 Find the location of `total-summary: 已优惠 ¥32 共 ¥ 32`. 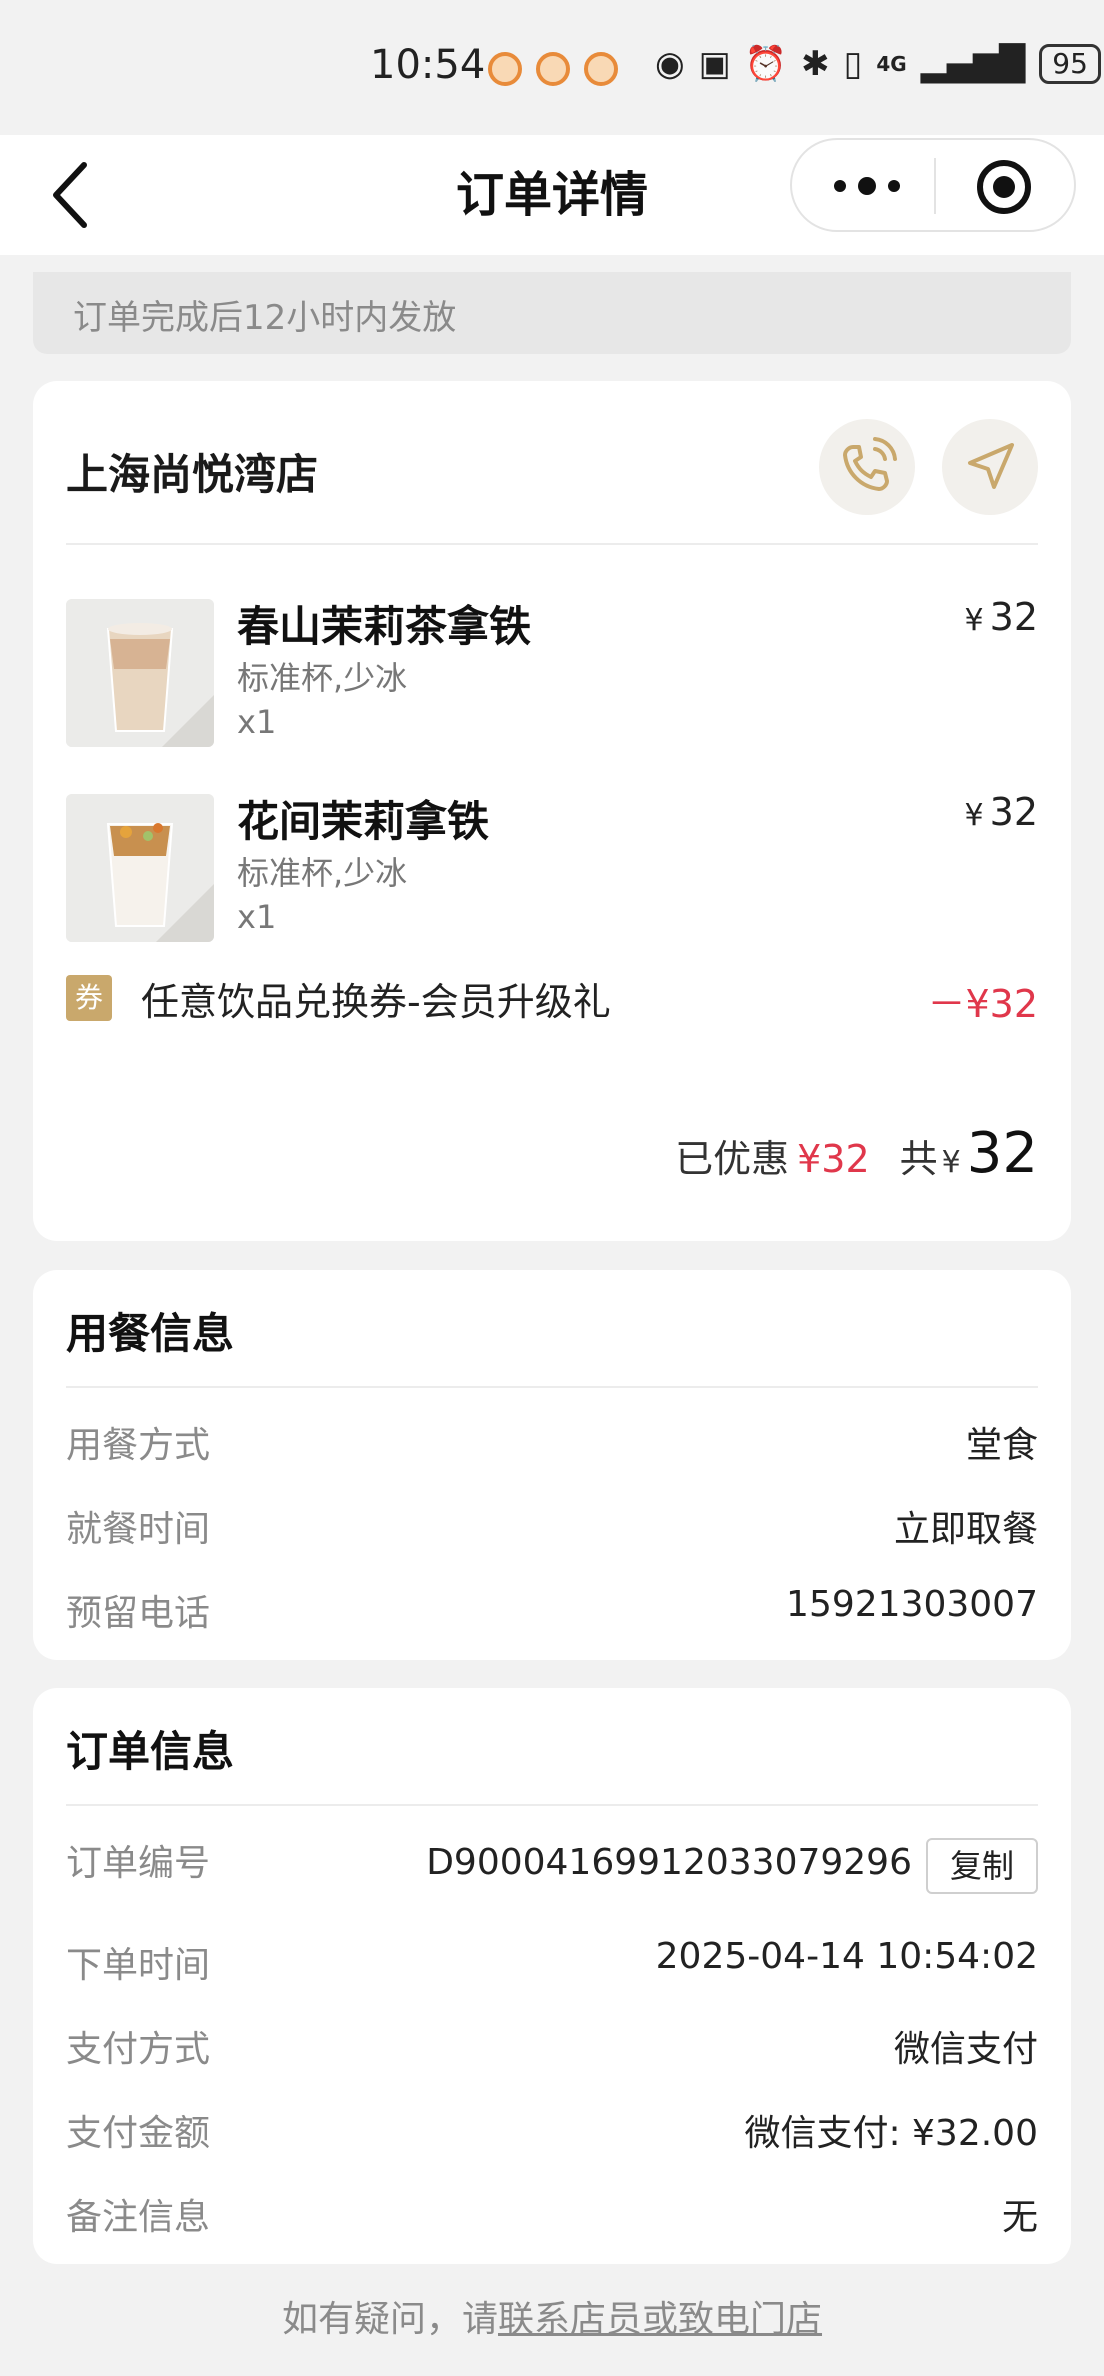

total-summary: 已优惠 ¥32 共 ¥ 32 is located at coordinates (856, 1153).